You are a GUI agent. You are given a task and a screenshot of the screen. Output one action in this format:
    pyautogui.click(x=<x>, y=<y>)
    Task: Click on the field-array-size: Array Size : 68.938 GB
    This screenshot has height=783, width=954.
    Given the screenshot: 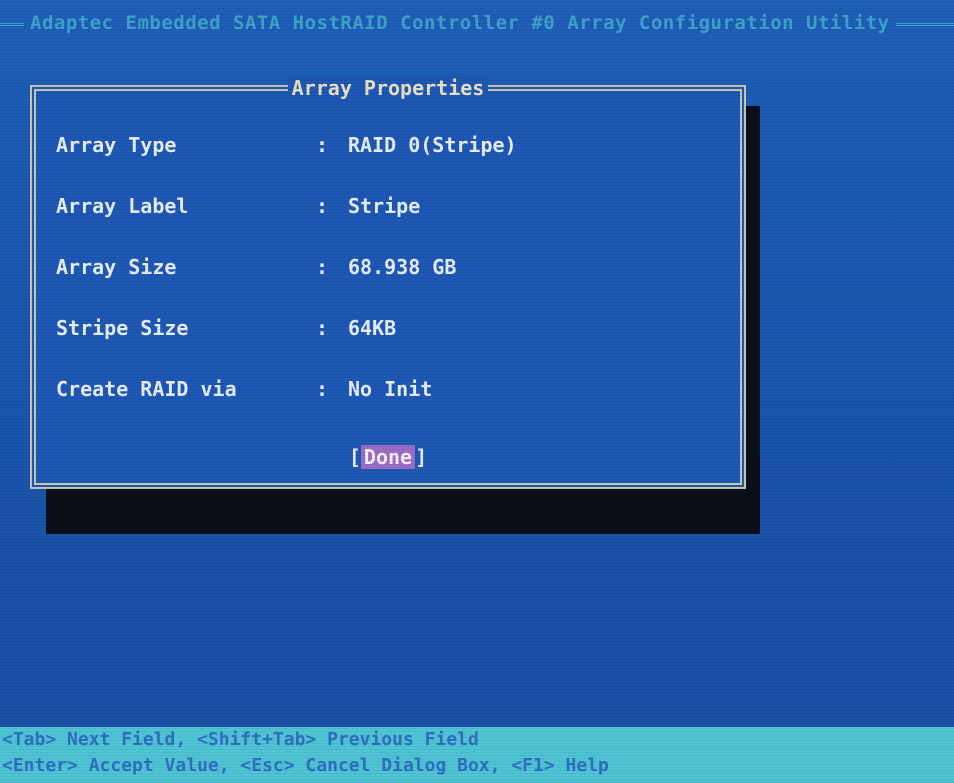 What is the action you would take?
    pyautogui.click(x=388, y=283)
    